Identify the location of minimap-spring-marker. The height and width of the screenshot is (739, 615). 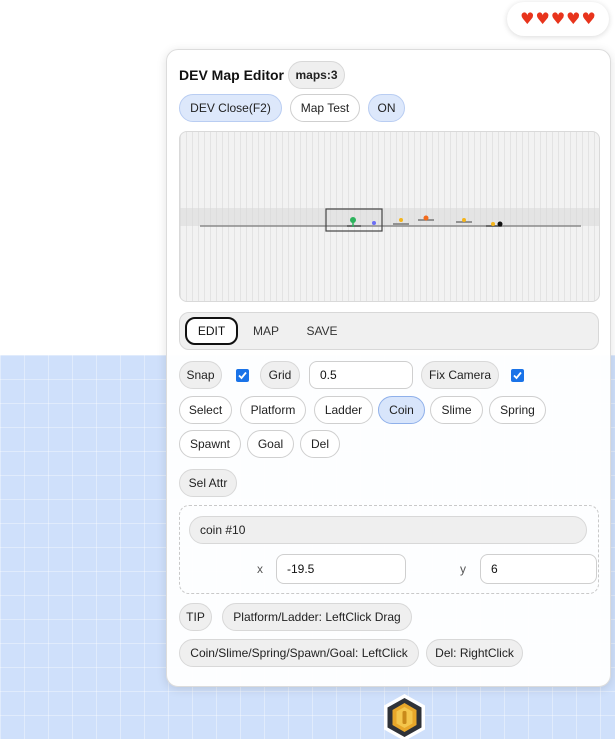
(426, 218).